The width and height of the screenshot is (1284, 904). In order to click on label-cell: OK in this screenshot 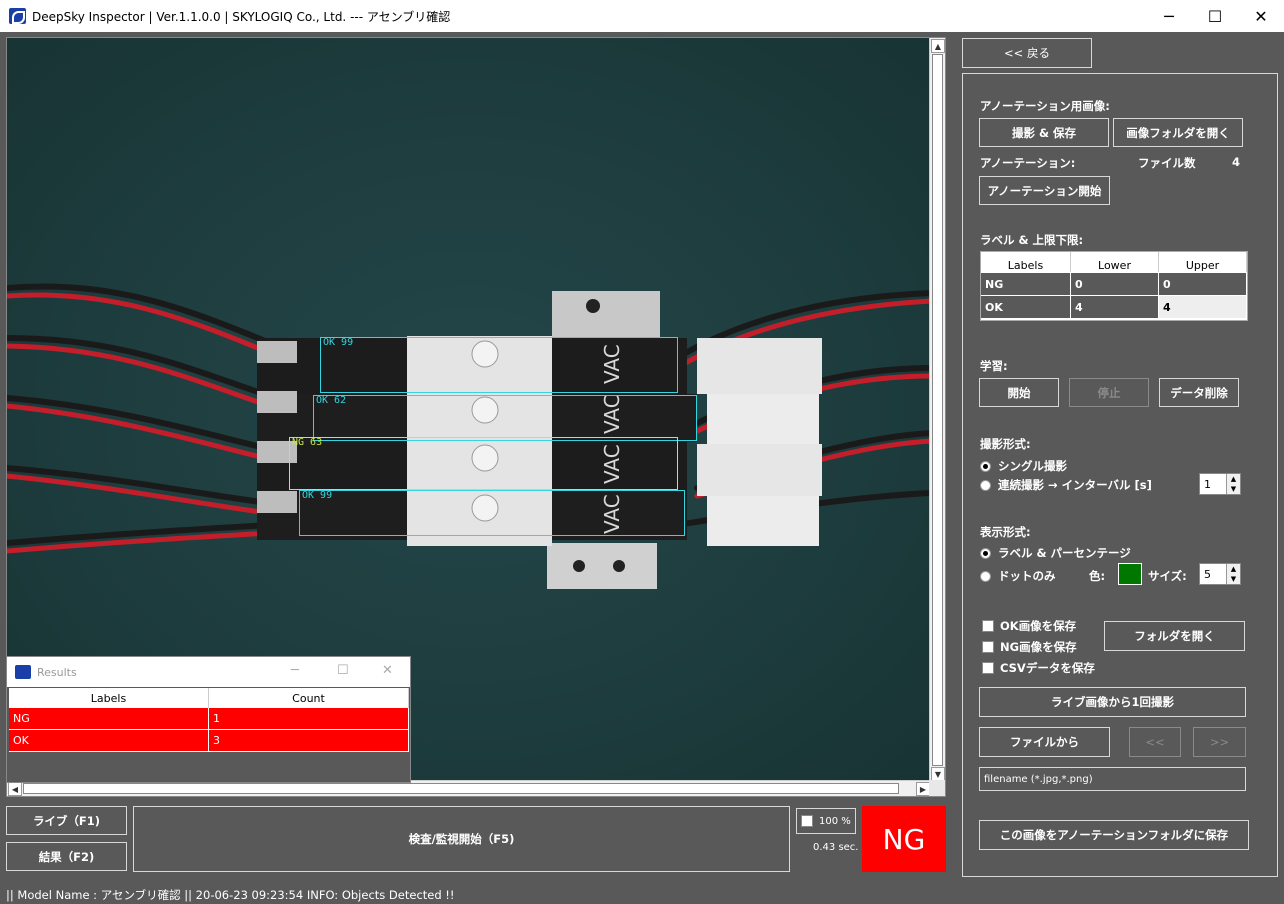, I will do `click(1026, 307)`.